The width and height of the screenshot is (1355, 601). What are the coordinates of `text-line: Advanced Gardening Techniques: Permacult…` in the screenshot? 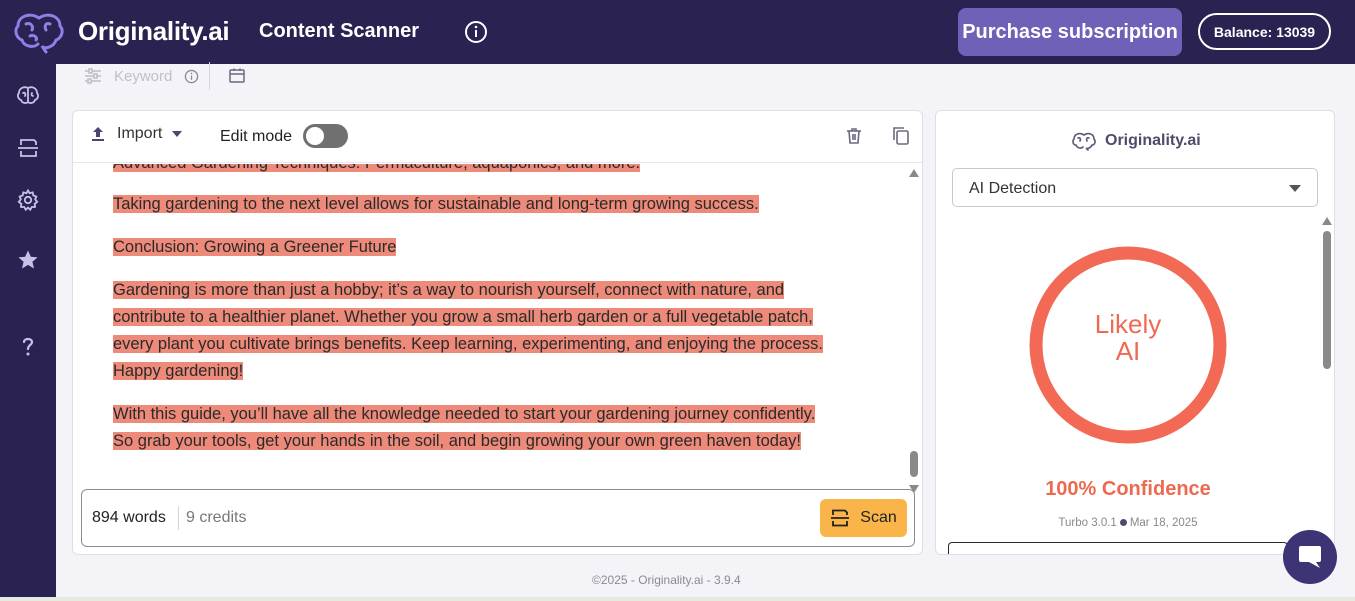 It's located at (377, 170).